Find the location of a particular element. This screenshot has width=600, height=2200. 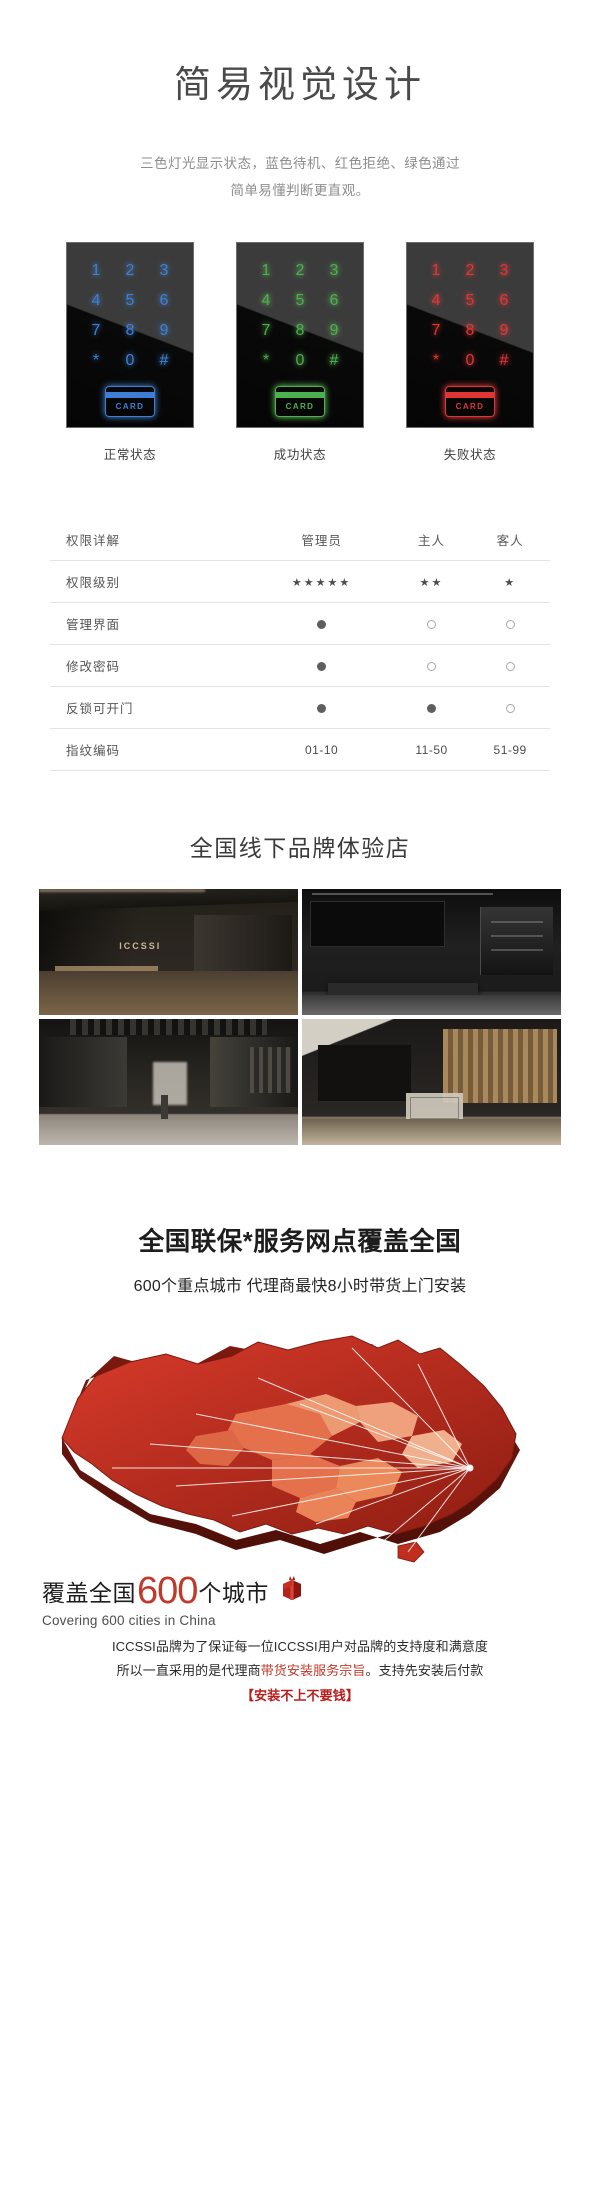

china-coverage-map is located at coordinates (300, 1443).